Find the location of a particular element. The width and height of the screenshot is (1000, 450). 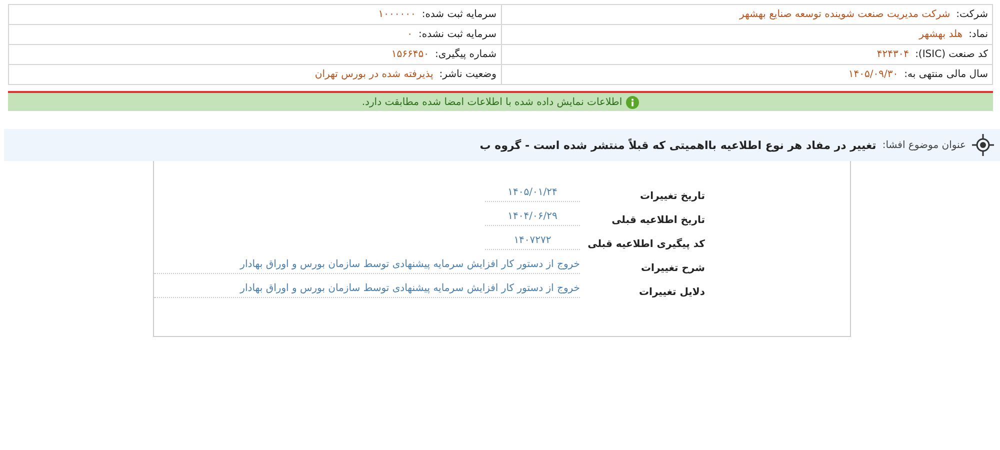

detail-label: دلایل تغییرات is located at coordinates (671, 293).